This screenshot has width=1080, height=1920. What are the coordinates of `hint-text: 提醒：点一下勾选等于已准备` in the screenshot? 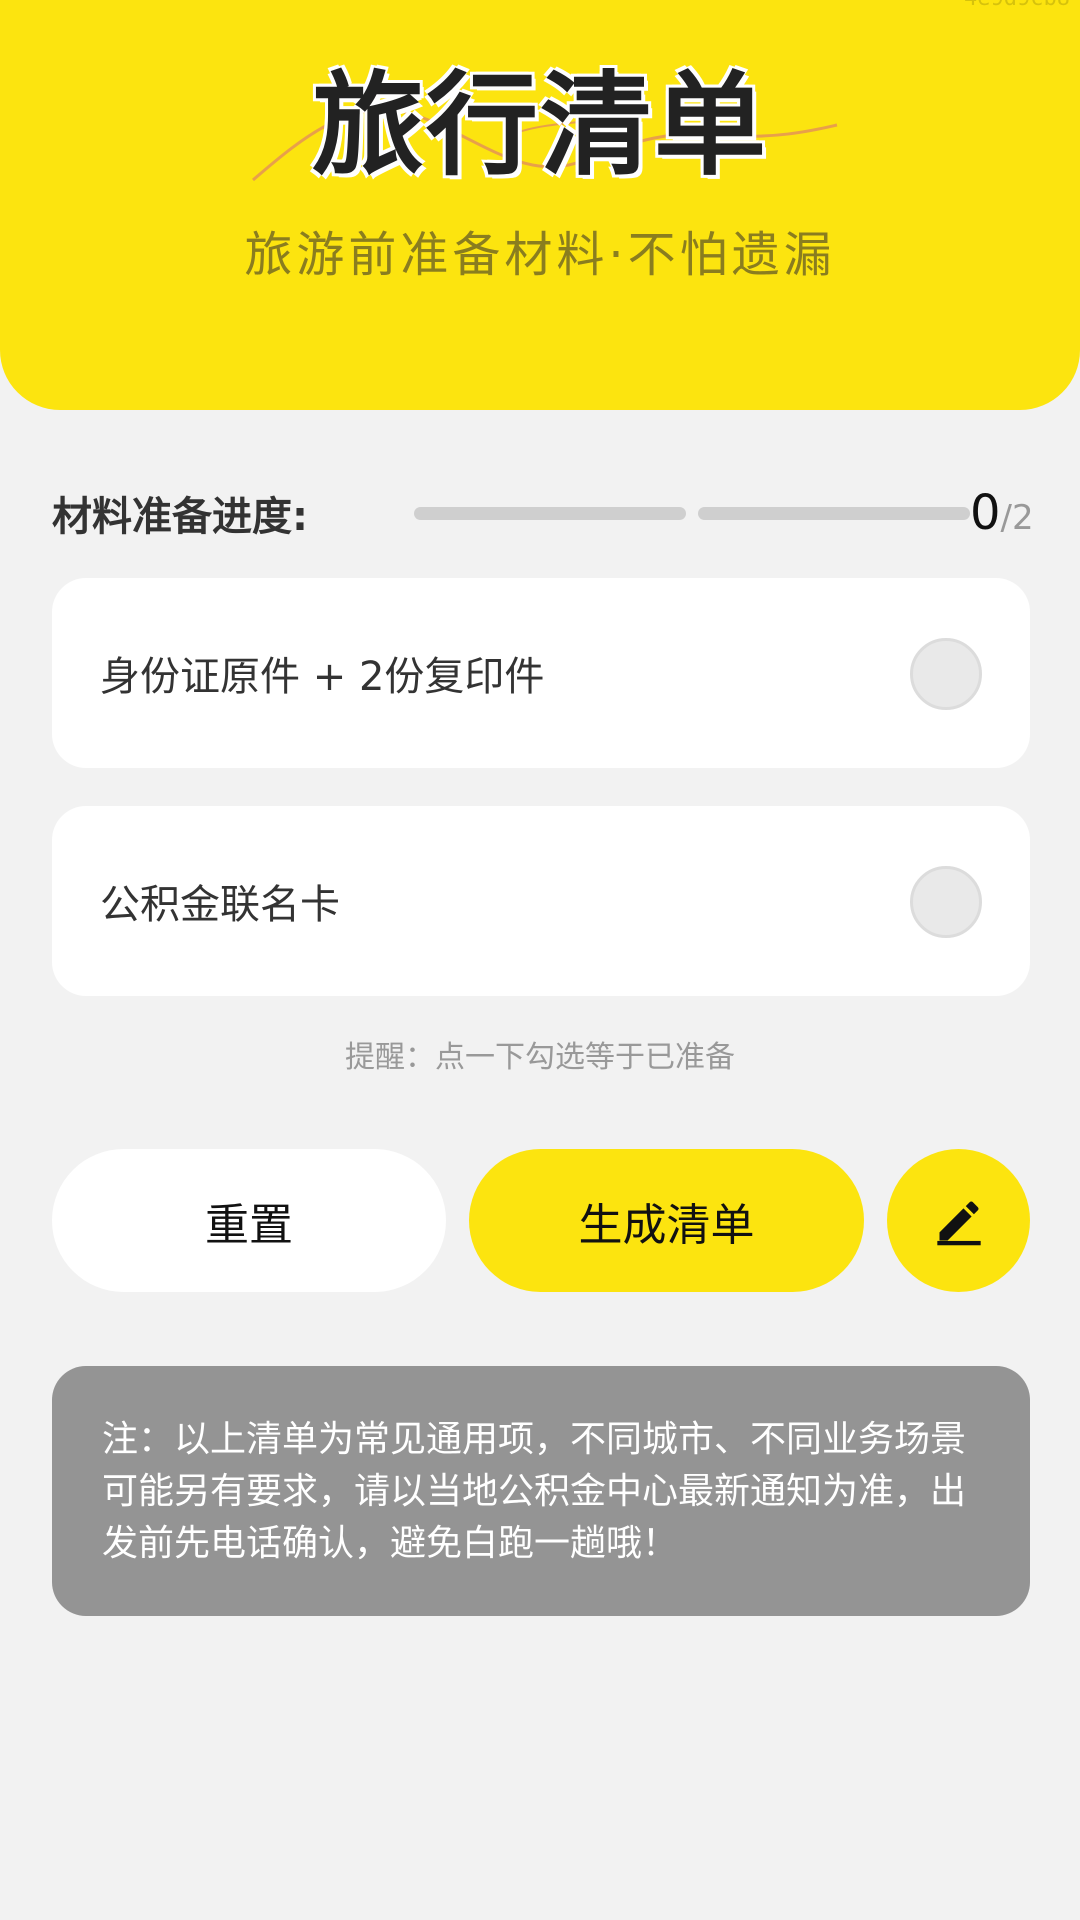 It's located at (540, 1057).